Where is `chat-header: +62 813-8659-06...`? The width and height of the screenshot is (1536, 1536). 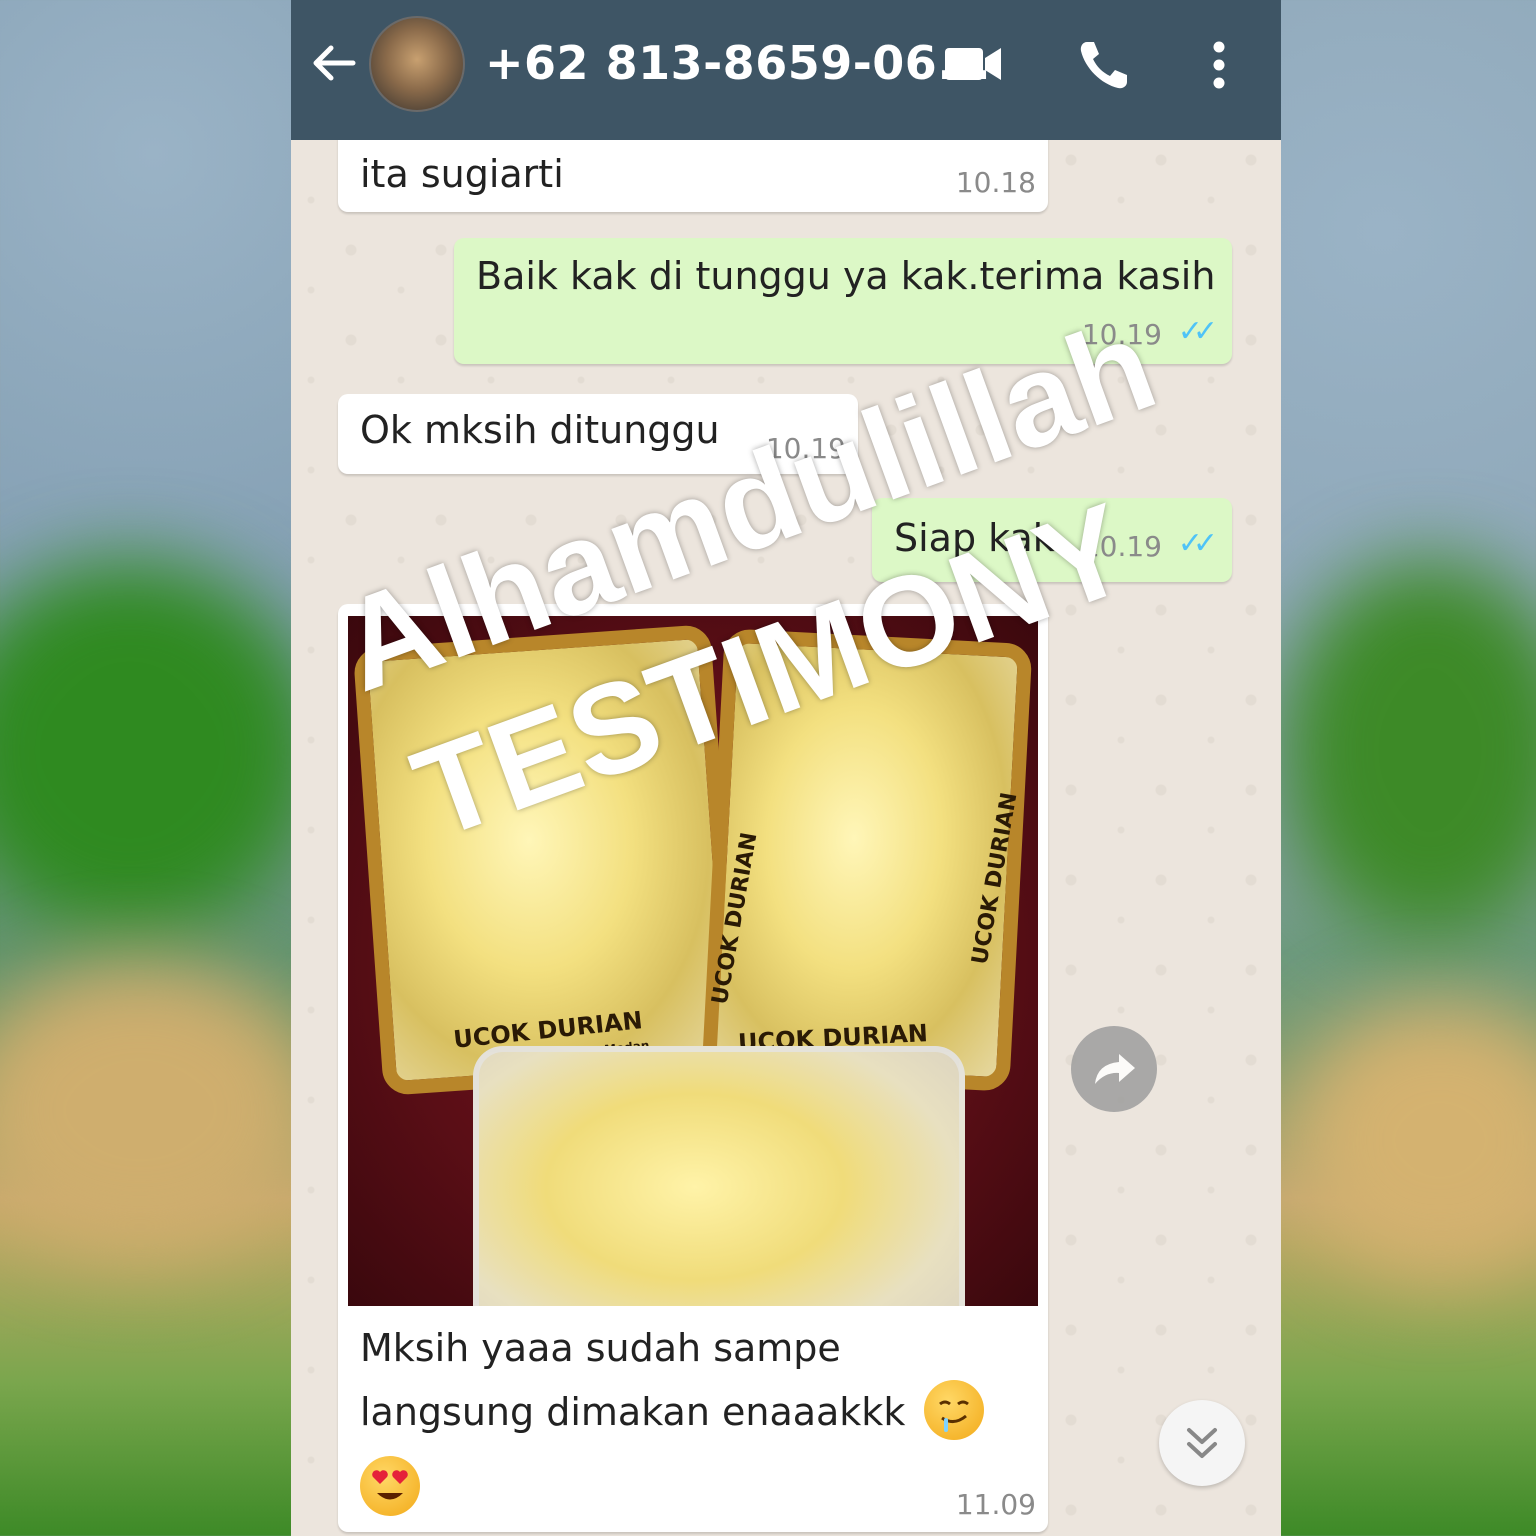
chat-header: +62 813-8659-06... is located at coordinates (786, 70).